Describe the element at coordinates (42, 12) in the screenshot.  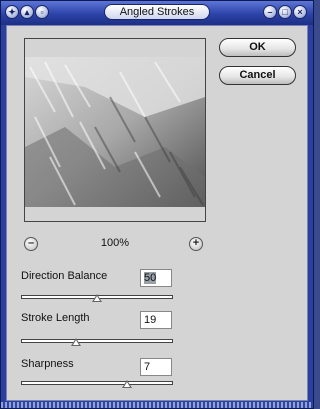
I see `box-icon: ▫` at that location.